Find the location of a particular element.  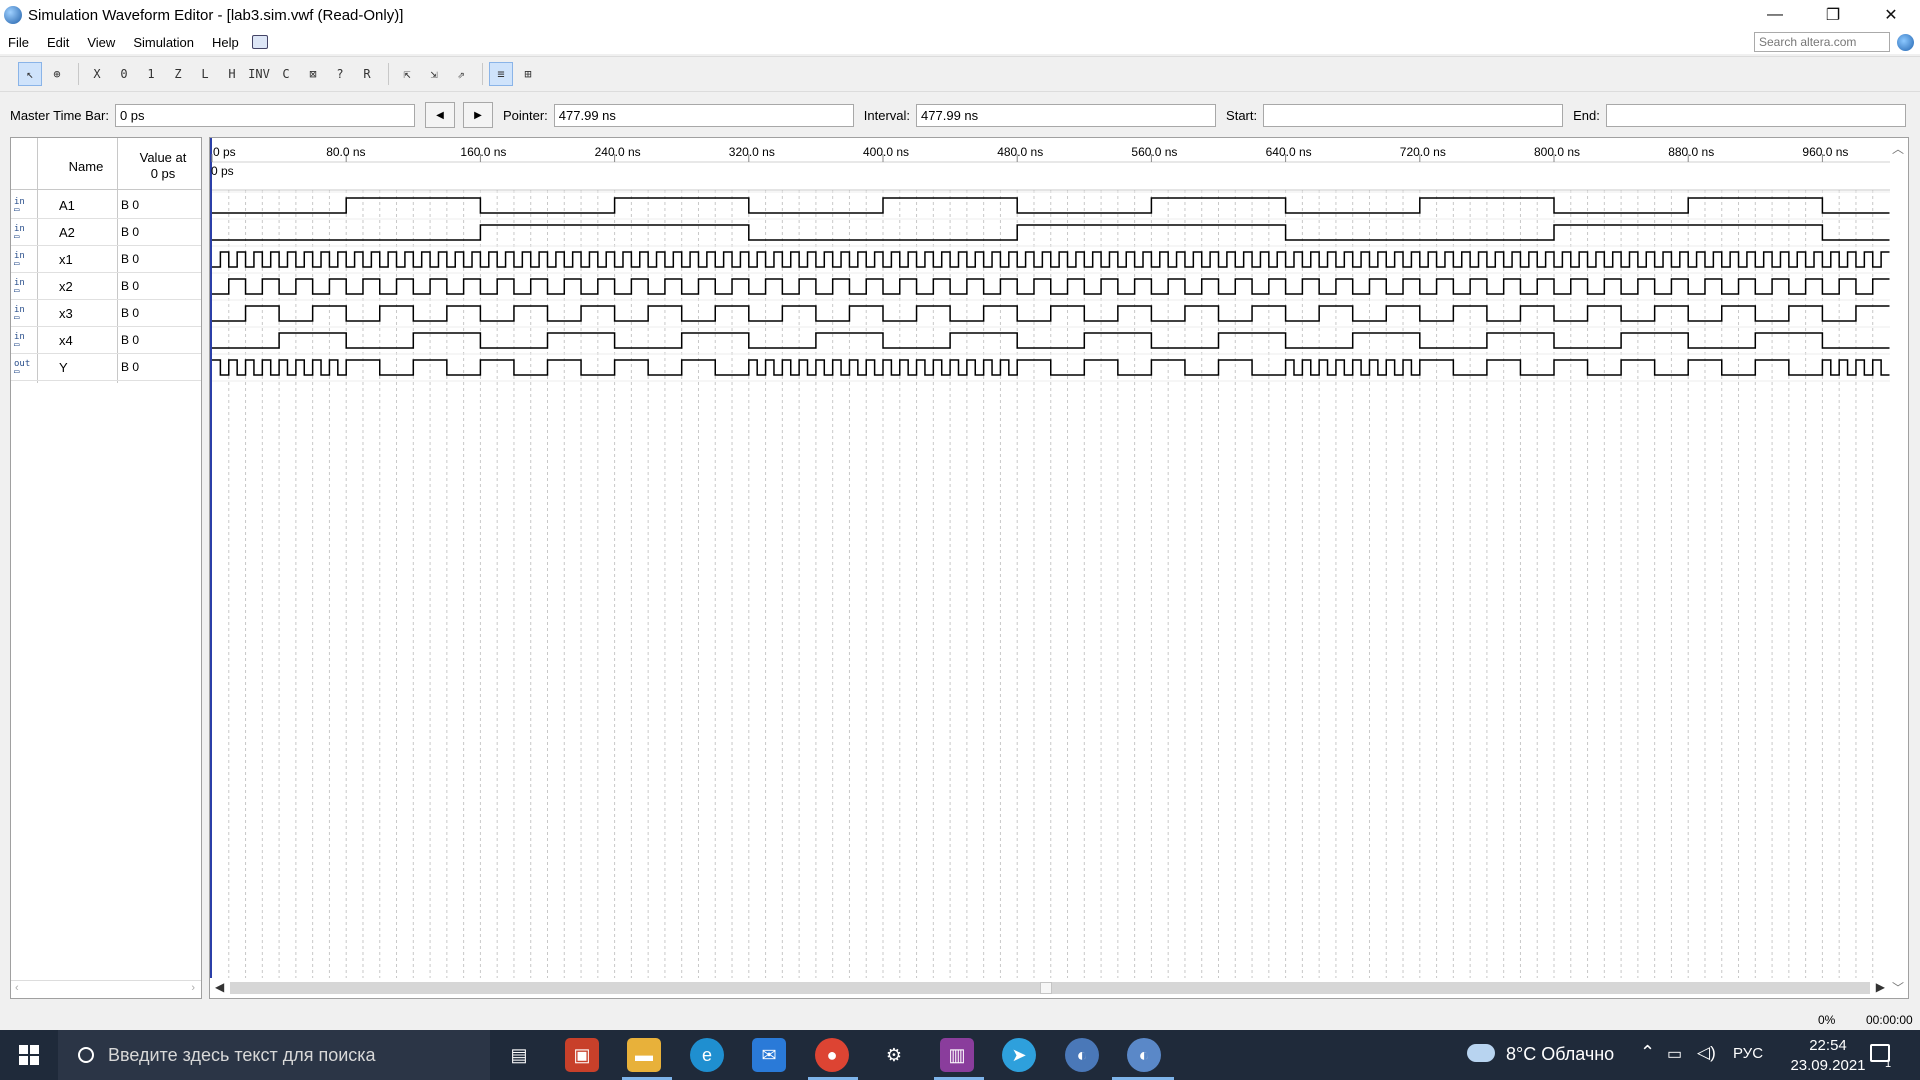

group-icon: ⊞ is located at coordinates (528, 74).